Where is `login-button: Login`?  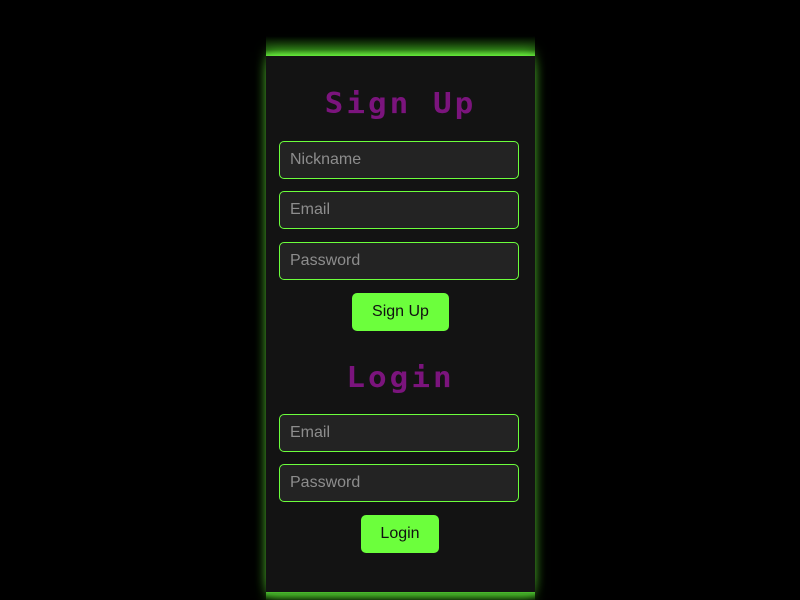
login-button: Login is located at coordinates (400, 534).